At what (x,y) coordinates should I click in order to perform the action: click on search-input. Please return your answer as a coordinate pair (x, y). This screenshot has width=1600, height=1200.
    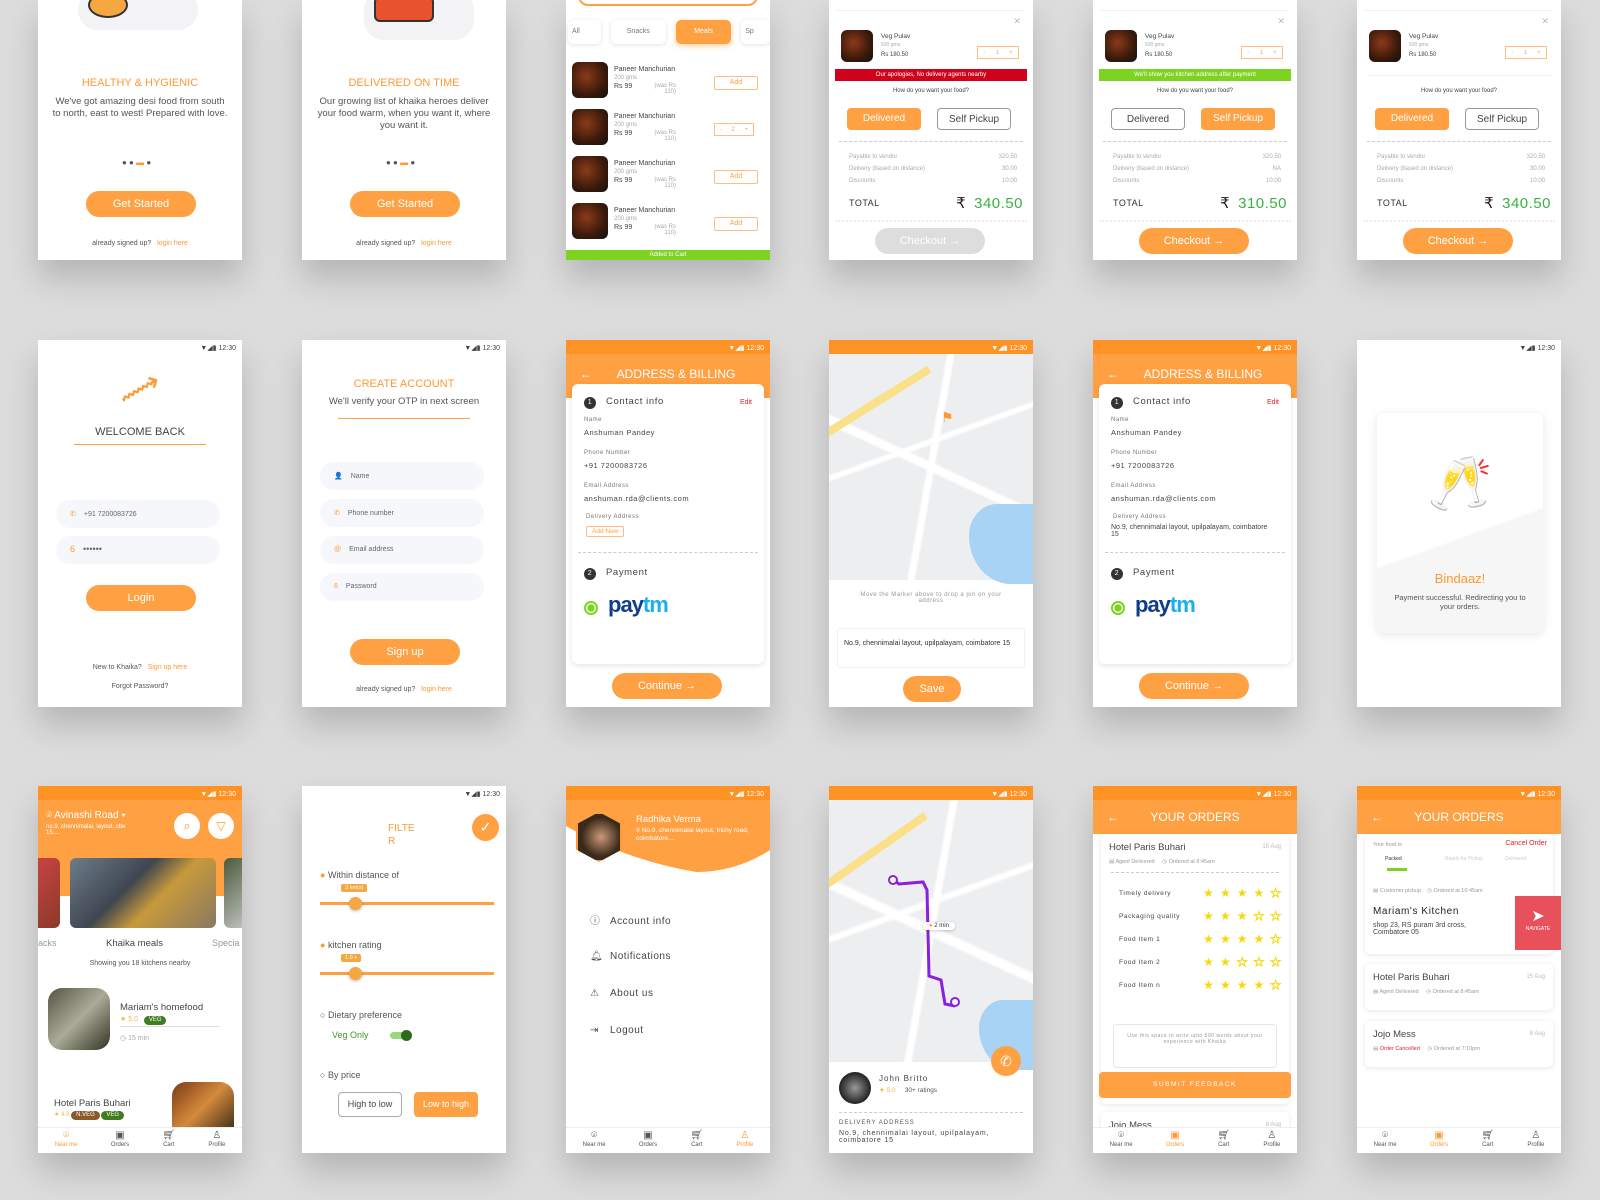
    Looking at the image, I should click on (668, 3).